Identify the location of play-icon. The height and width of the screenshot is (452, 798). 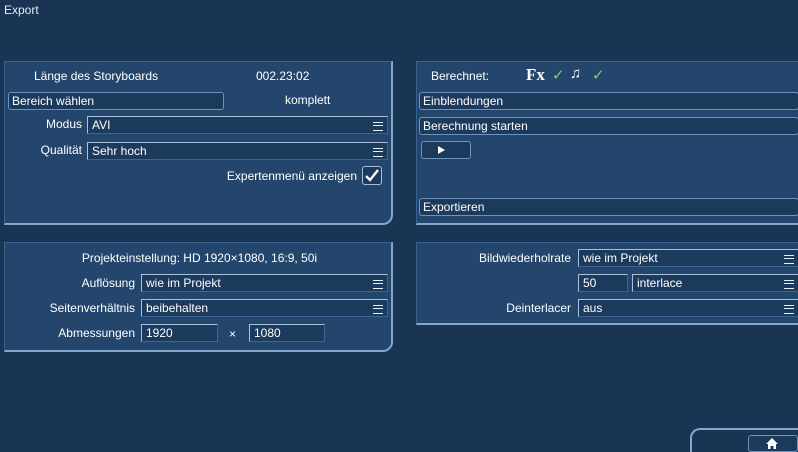
(441, 150).